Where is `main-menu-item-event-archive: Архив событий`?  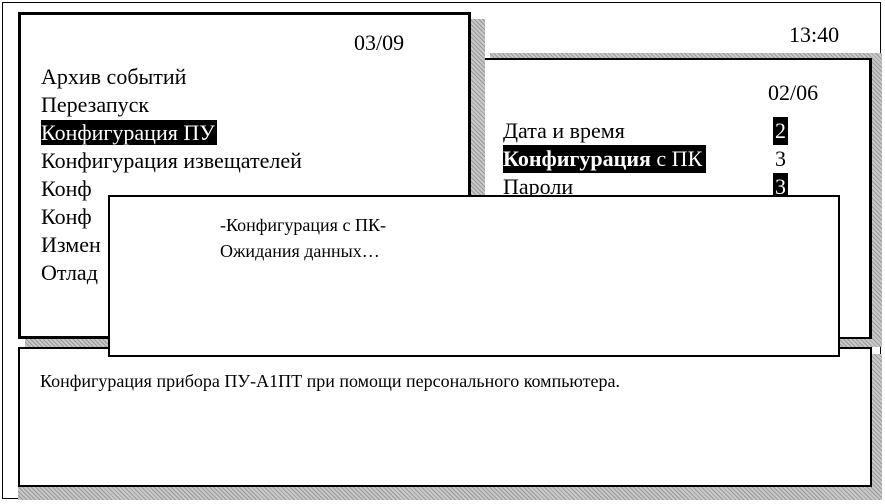 main-menu-item-event-archive: Архив событий is located at coordinates (172, 77).